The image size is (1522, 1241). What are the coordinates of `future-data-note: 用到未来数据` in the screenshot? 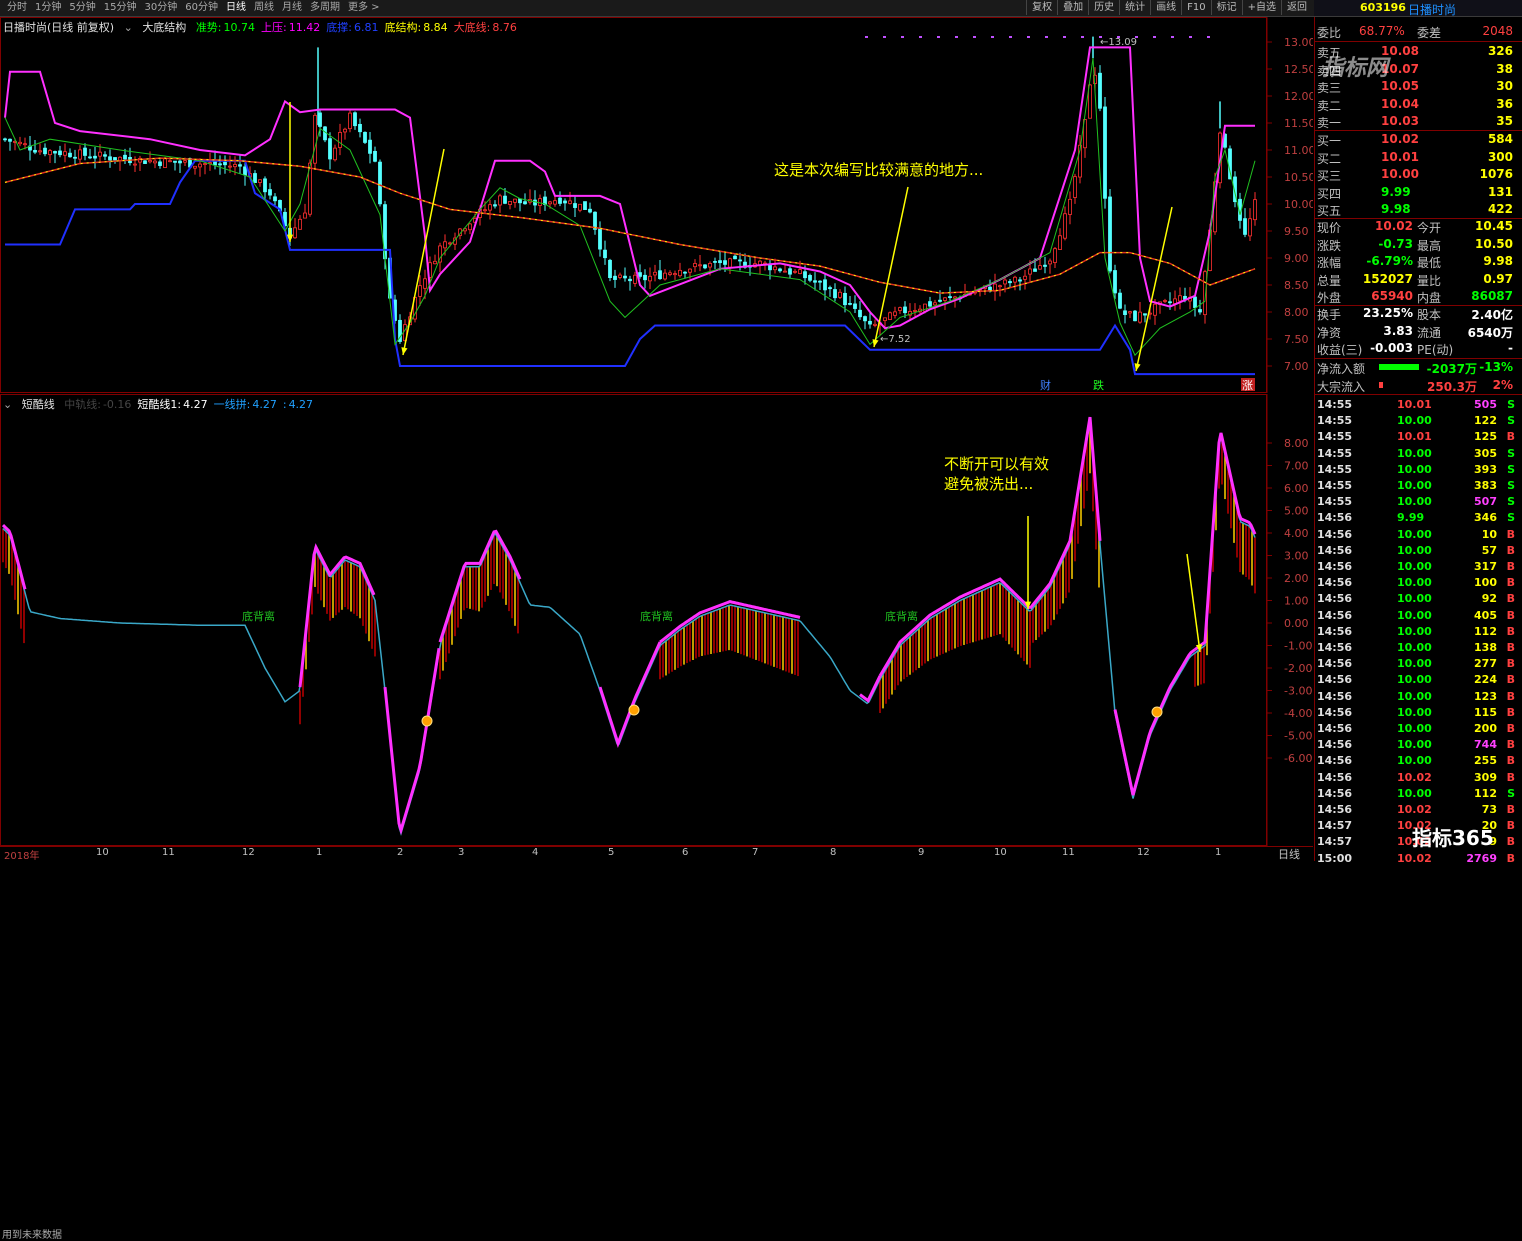 It's located at (32, 1235).